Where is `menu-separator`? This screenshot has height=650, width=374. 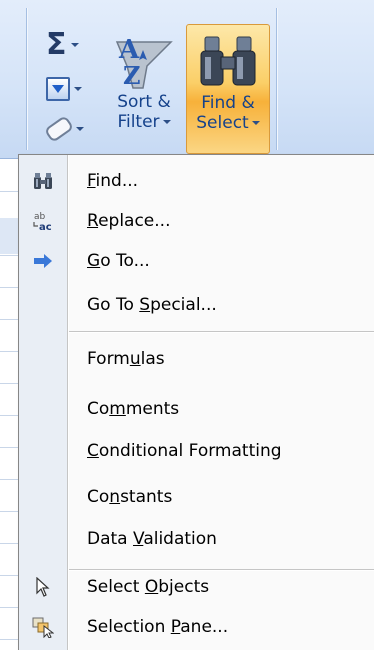
menu-separator is located at coordinates (221, 332).